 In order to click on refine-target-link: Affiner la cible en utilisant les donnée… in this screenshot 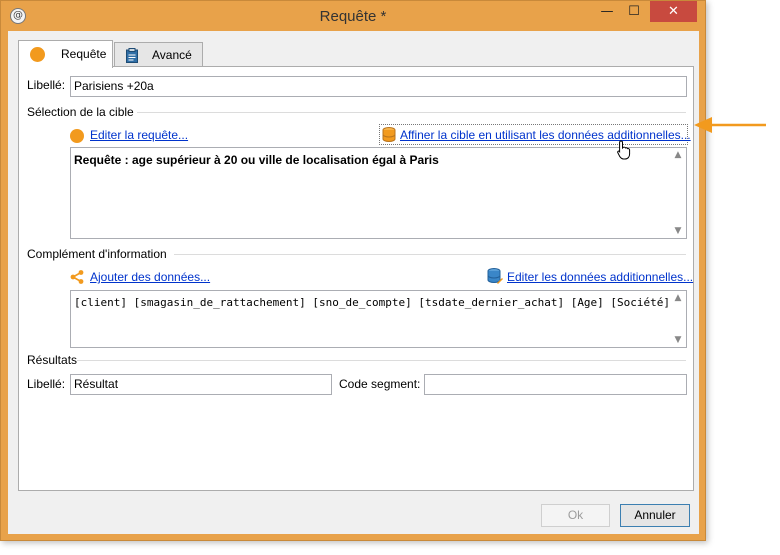, I will do `click(545, 135)`.